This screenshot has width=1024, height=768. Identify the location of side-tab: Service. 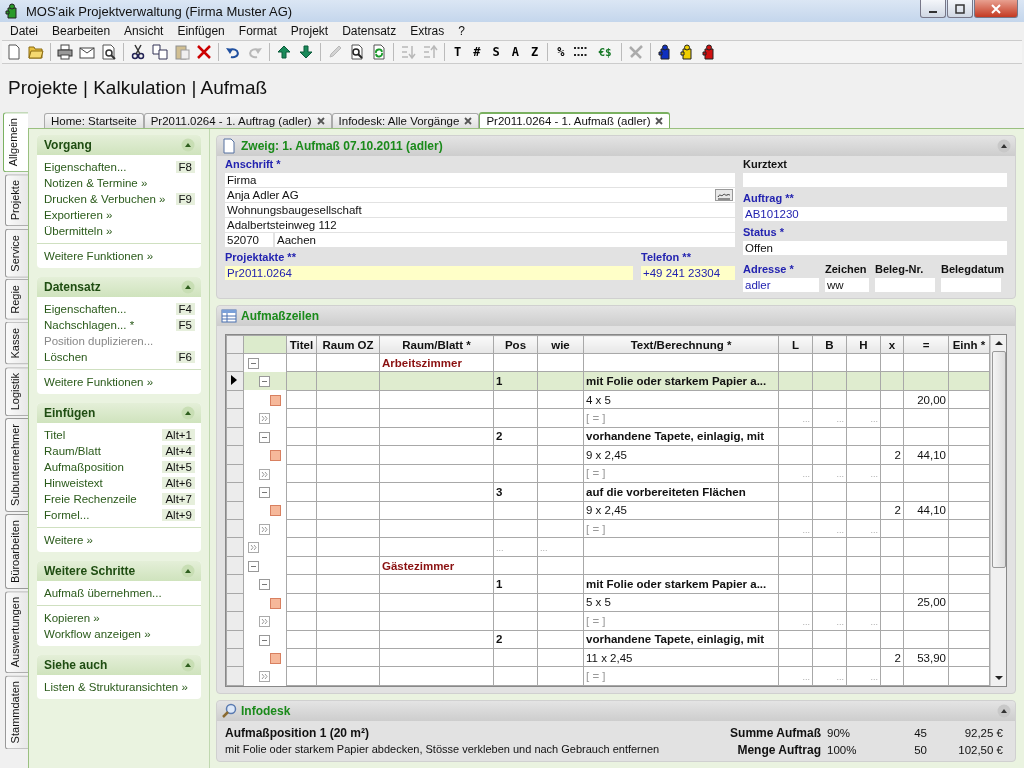
(16, 253).